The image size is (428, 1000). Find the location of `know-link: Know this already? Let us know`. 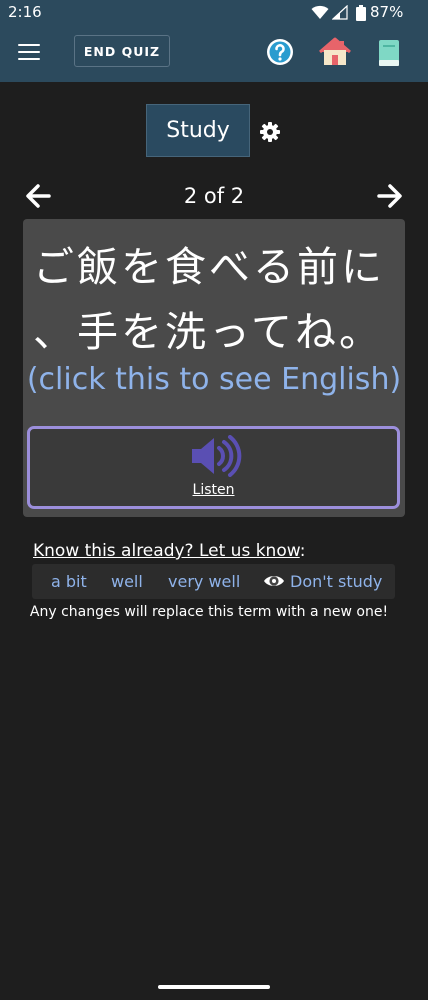

know-link: Know this already? Let us know is located at coordinates (166, 551).